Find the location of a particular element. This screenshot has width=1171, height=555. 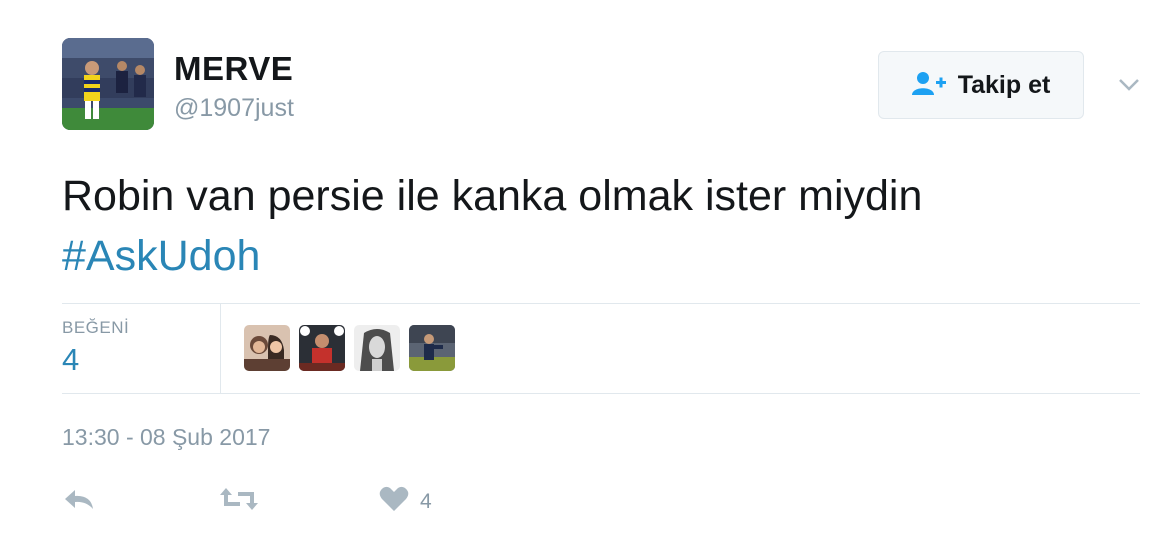

retweet-button is located at coordinates (239, 501).